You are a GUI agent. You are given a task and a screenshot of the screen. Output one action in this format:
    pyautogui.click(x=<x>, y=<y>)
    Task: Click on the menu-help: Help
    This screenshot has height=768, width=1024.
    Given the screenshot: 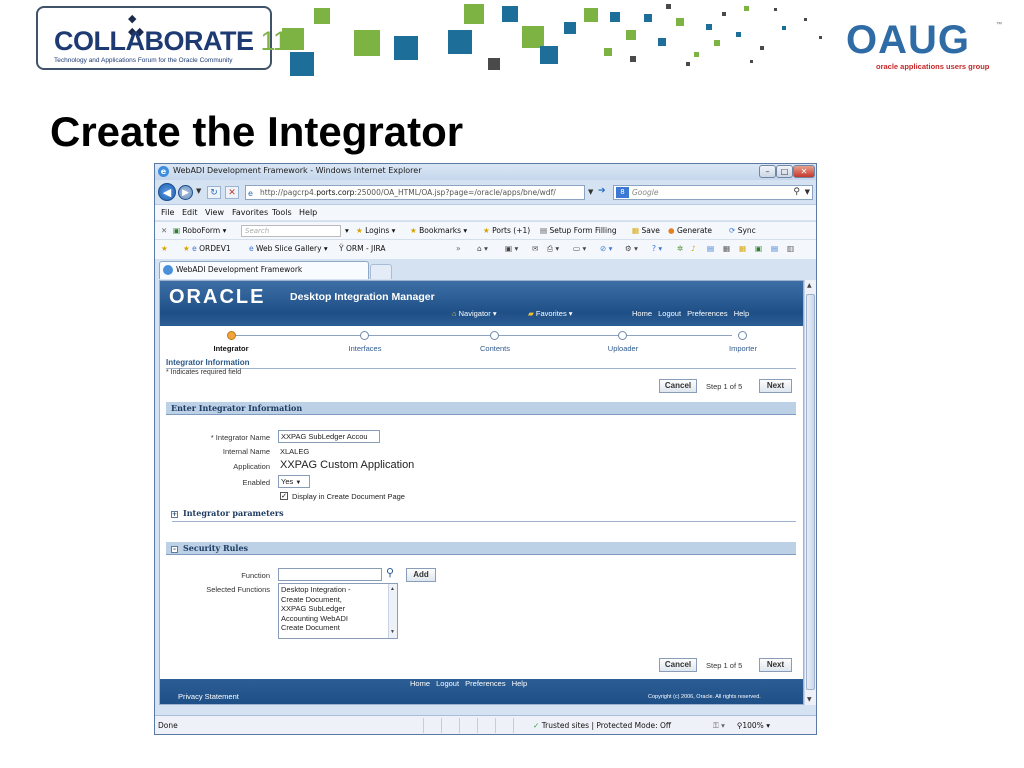 What is the action you would take?
    pyautogui.click(x=308, y=212)
    